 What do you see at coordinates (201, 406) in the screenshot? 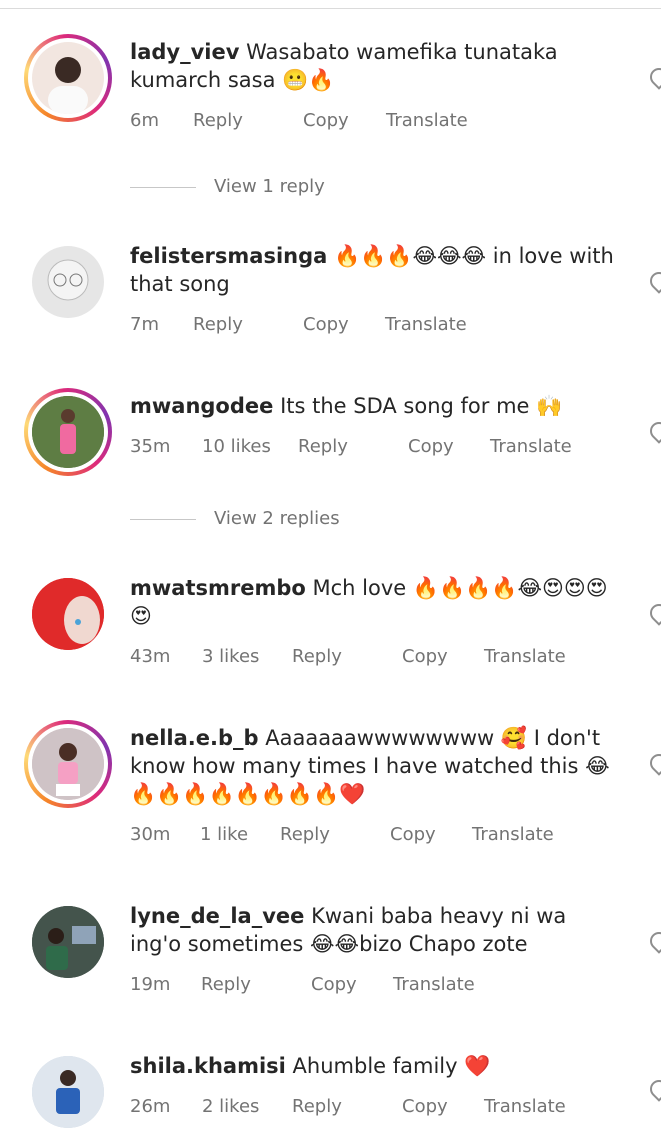
I see `username: mwangodee` at bounding box center [201, 406].